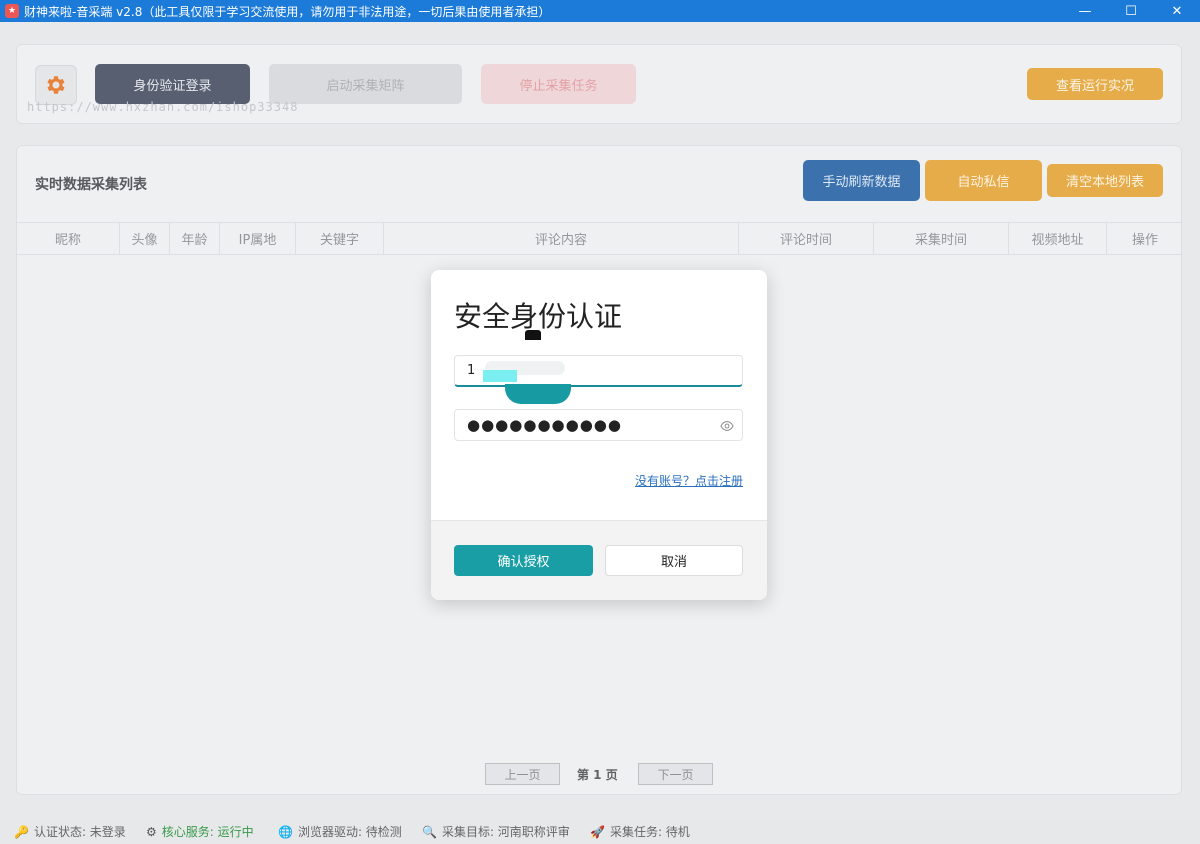  Describe the element at coordinates (727, 426) in the screenshot. I see `eye-icon` at that location.